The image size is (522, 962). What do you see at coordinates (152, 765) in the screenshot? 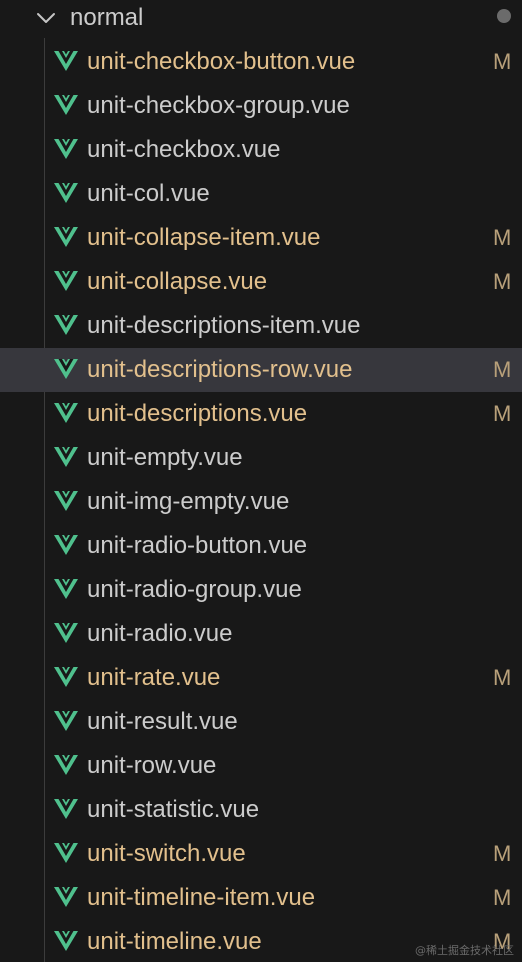
I see `file-name: unit-row.vue` at bounding box center [152, 765].